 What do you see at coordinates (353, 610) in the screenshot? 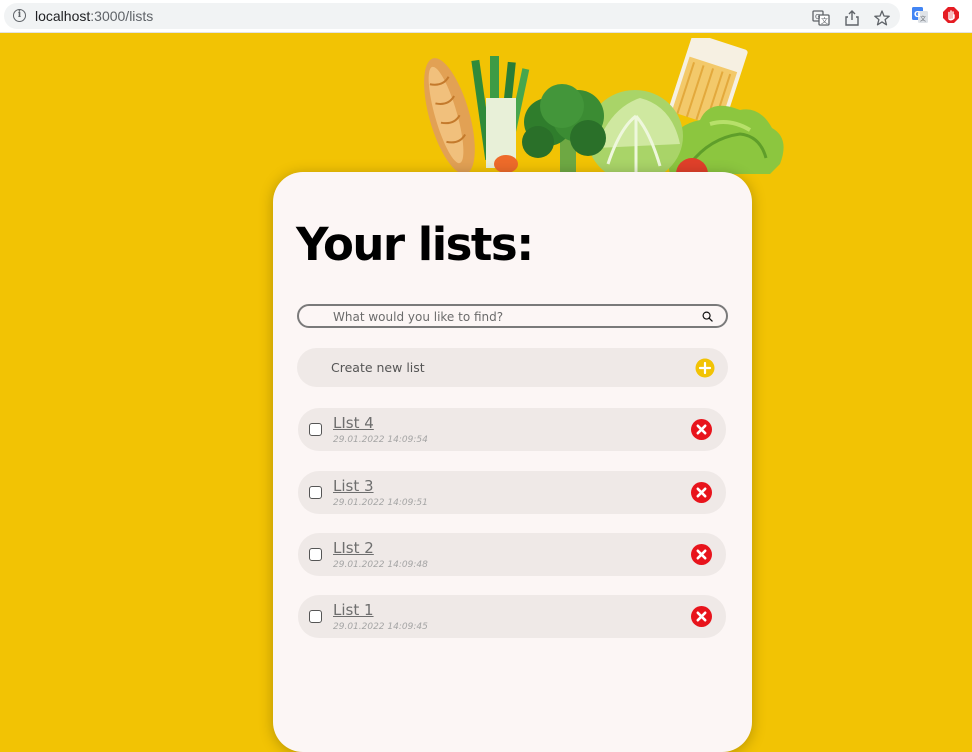
I see `list-name-link: List 1` at bounding box center [353, 610].